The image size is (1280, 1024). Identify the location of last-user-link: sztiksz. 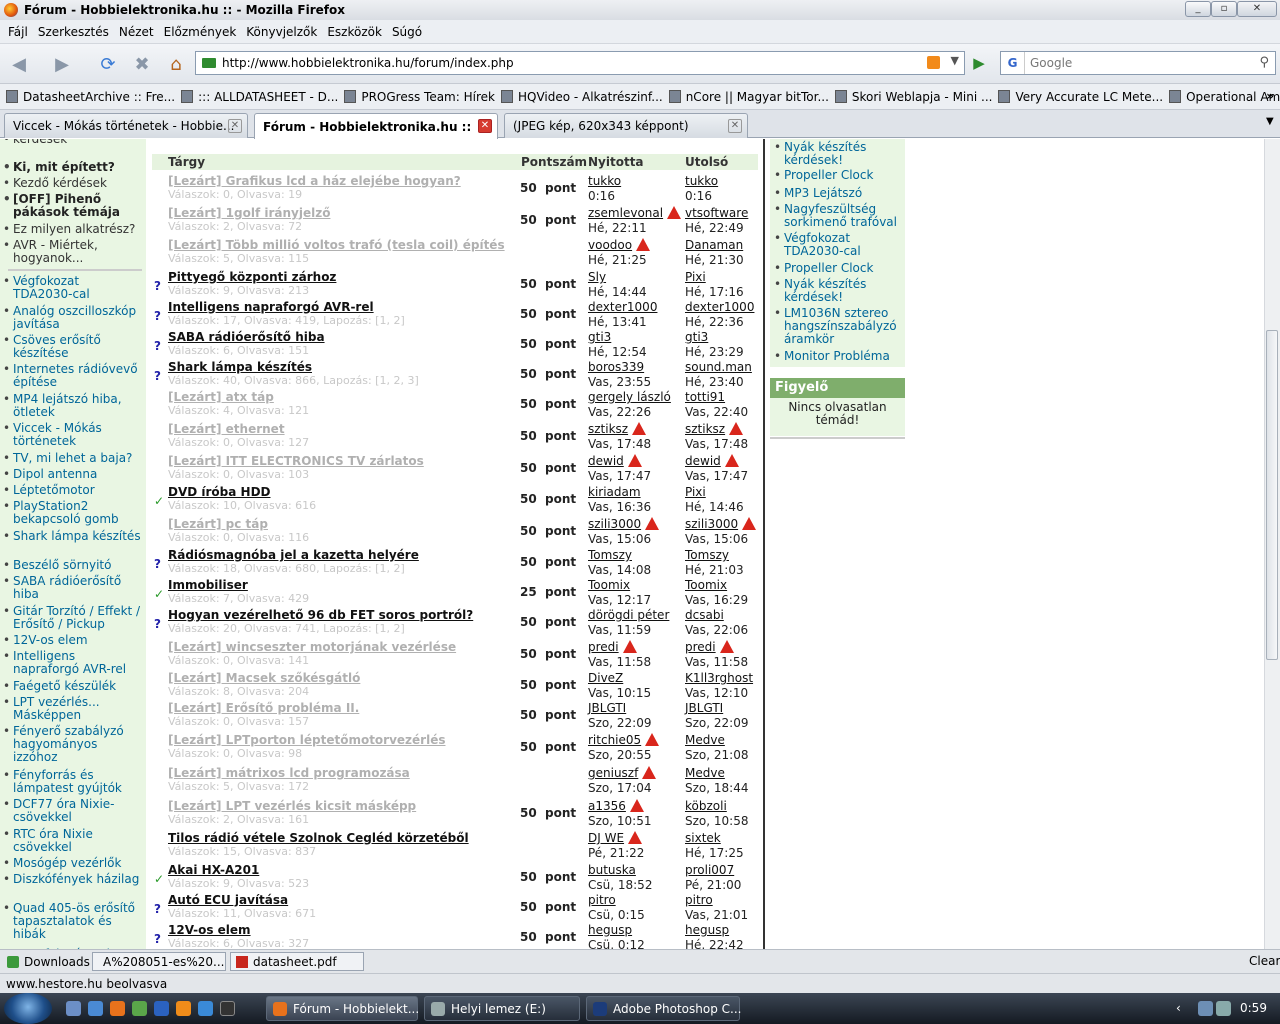
(705, 429).